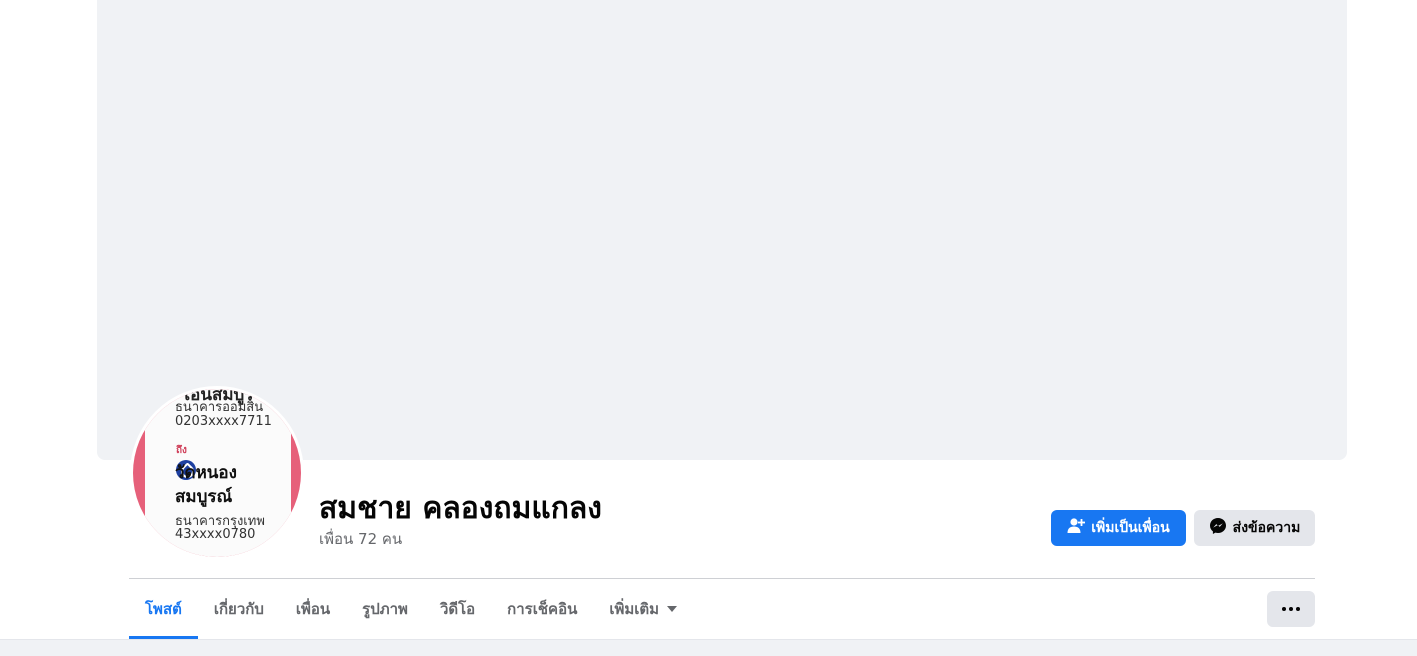  Describe the element at coordinates (1076, 528) in the screenshot. I see `person-plus-icon` at that location.